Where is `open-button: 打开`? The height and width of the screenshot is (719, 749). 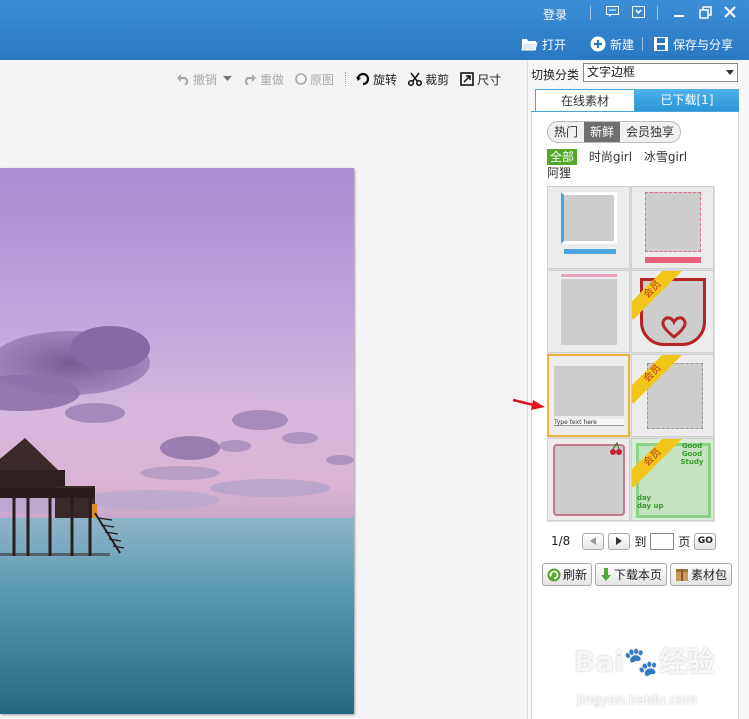
open-button: 打开 is located at coordinates (543, 44).